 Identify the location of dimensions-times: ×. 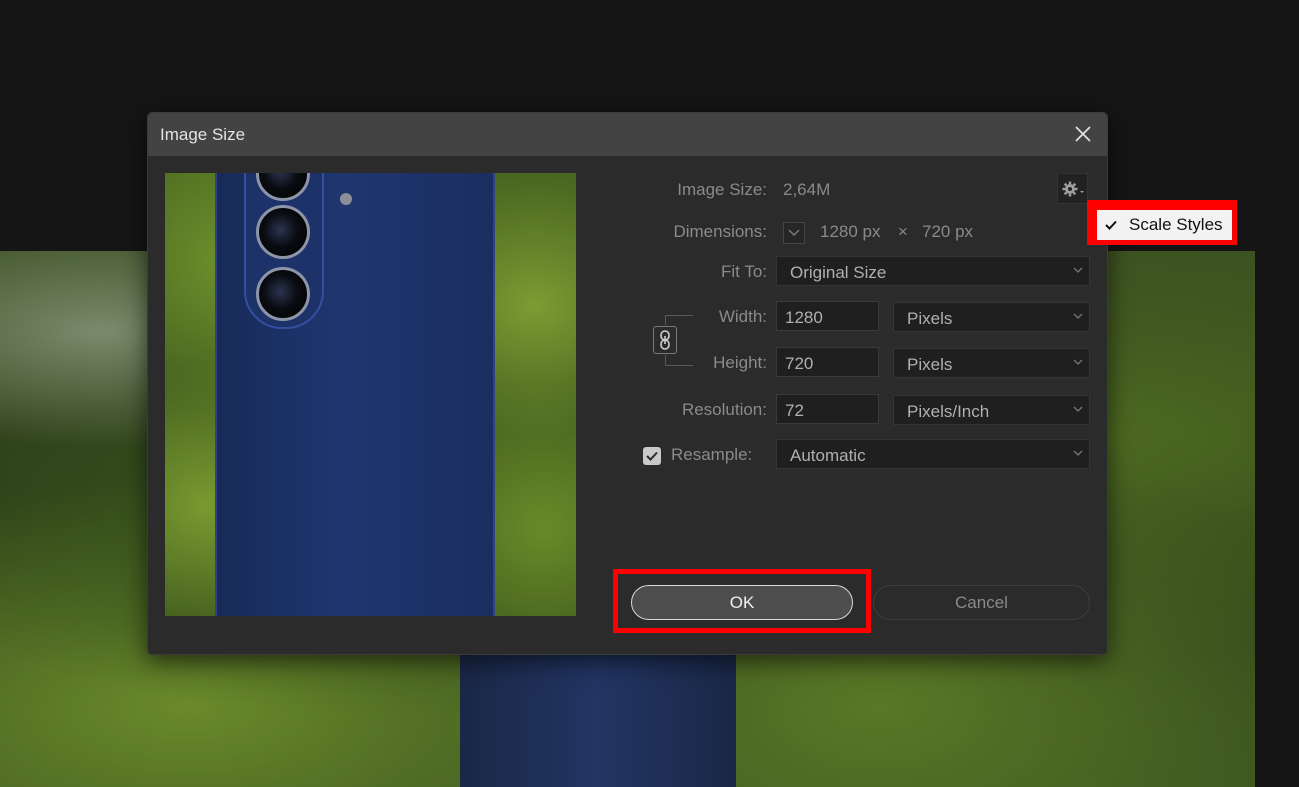
(903, 231).